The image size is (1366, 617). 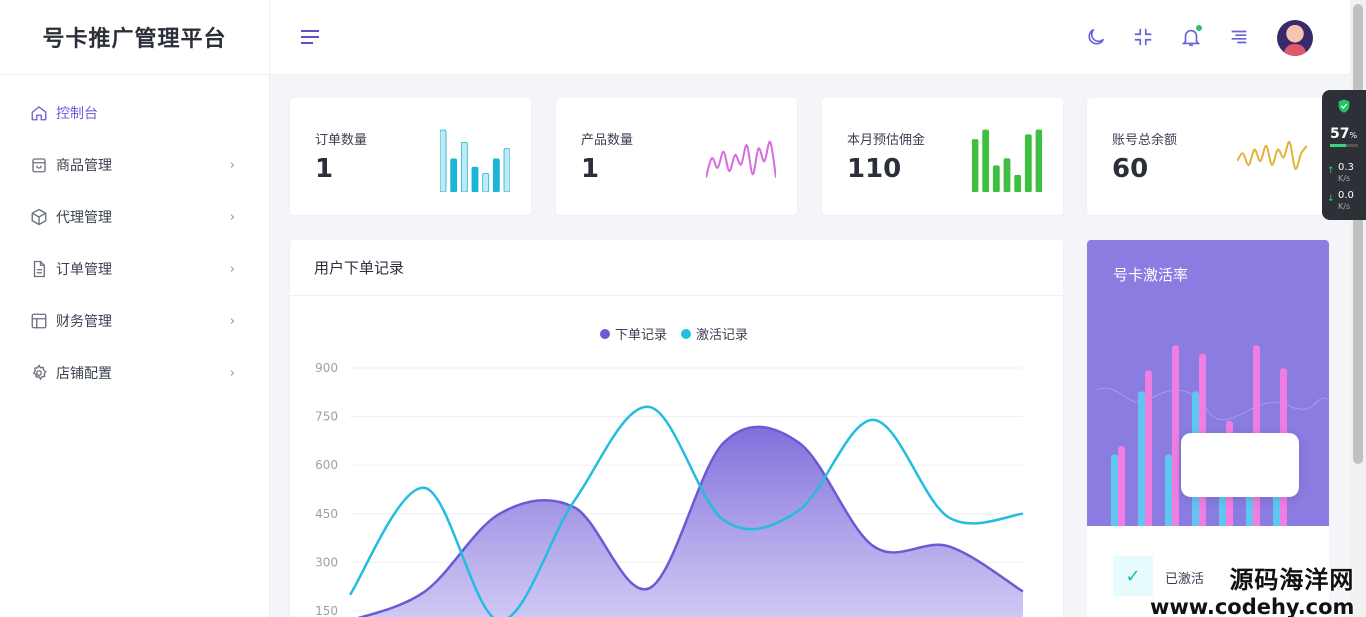 What do you see at coordinates (134, 269) in the screenshot?
I see `sidebar-item-orders: 订单管理 ›` at bounding box center [134, 269].